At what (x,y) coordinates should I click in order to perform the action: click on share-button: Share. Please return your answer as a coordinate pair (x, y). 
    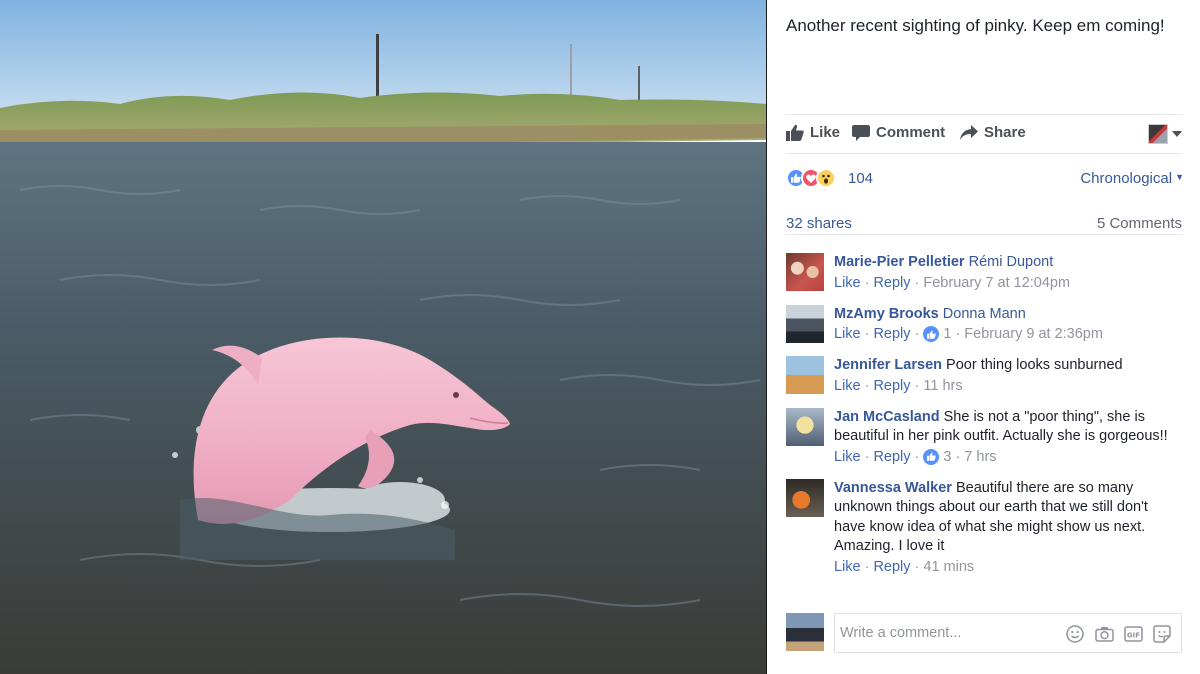
    Looking at the image, I should click on (993, 132).